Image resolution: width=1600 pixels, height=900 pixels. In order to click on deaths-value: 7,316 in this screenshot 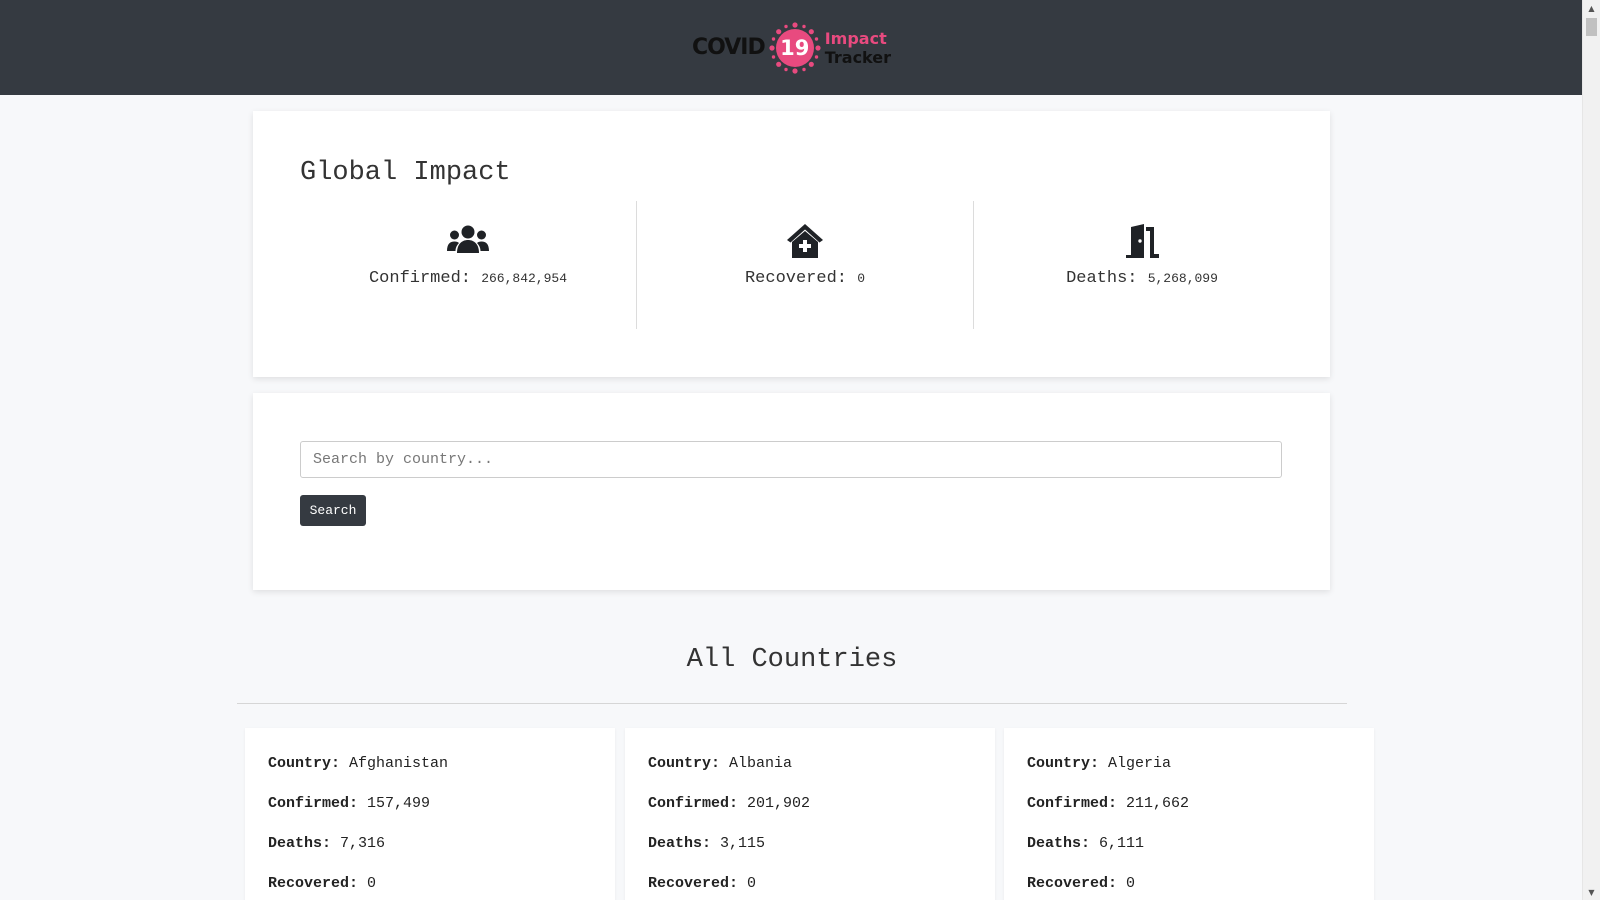, I will do `click(363, 843)`.